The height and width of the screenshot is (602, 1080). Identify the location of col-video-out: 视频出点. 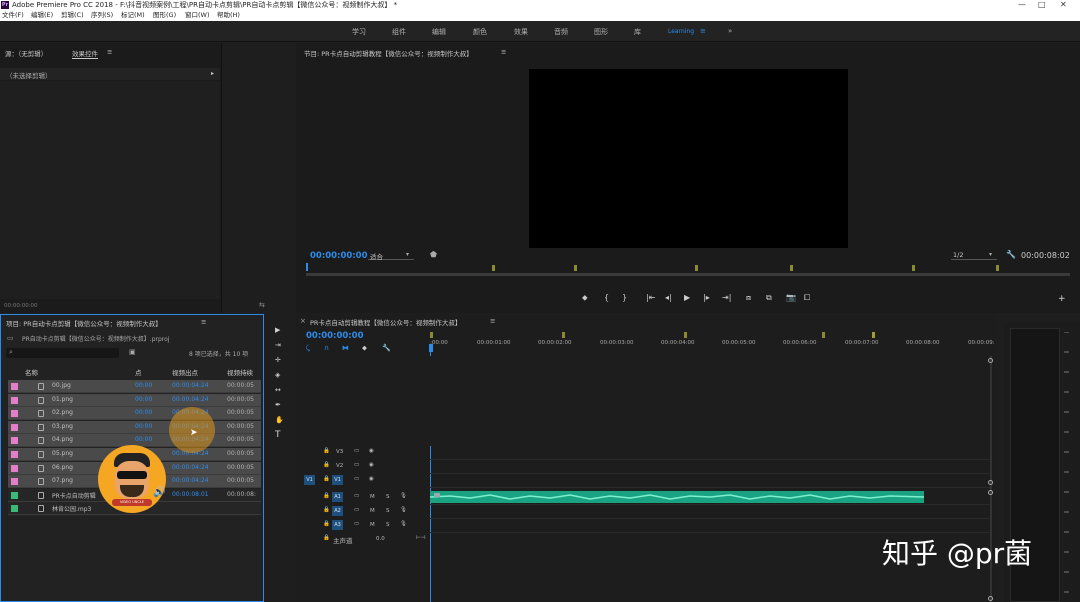
(185, 372).